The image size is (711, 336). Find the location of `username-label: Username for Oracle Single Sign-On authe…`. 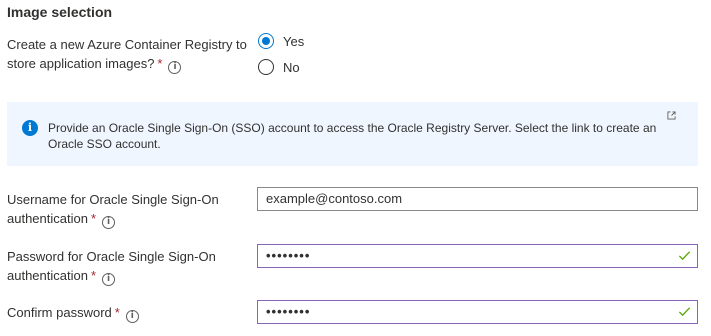

username-label: Username for Oracle Single Sign-On authe… is located at coordinates (127, 209).